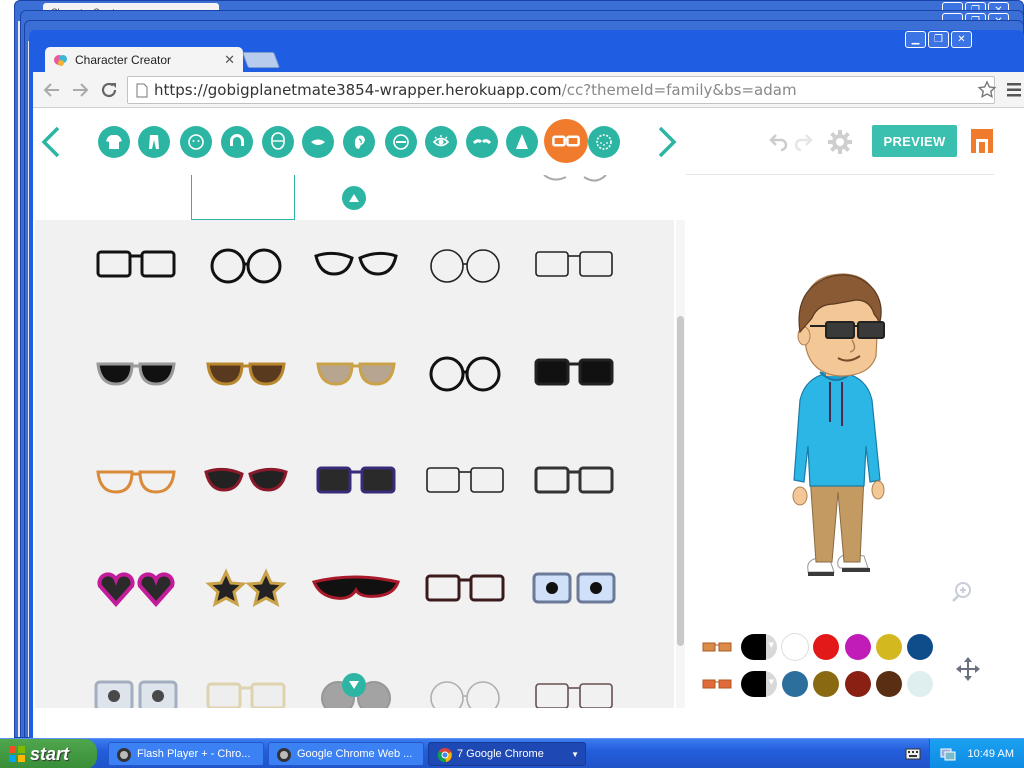  I want to click on mouth-icon, so click(318, 142).